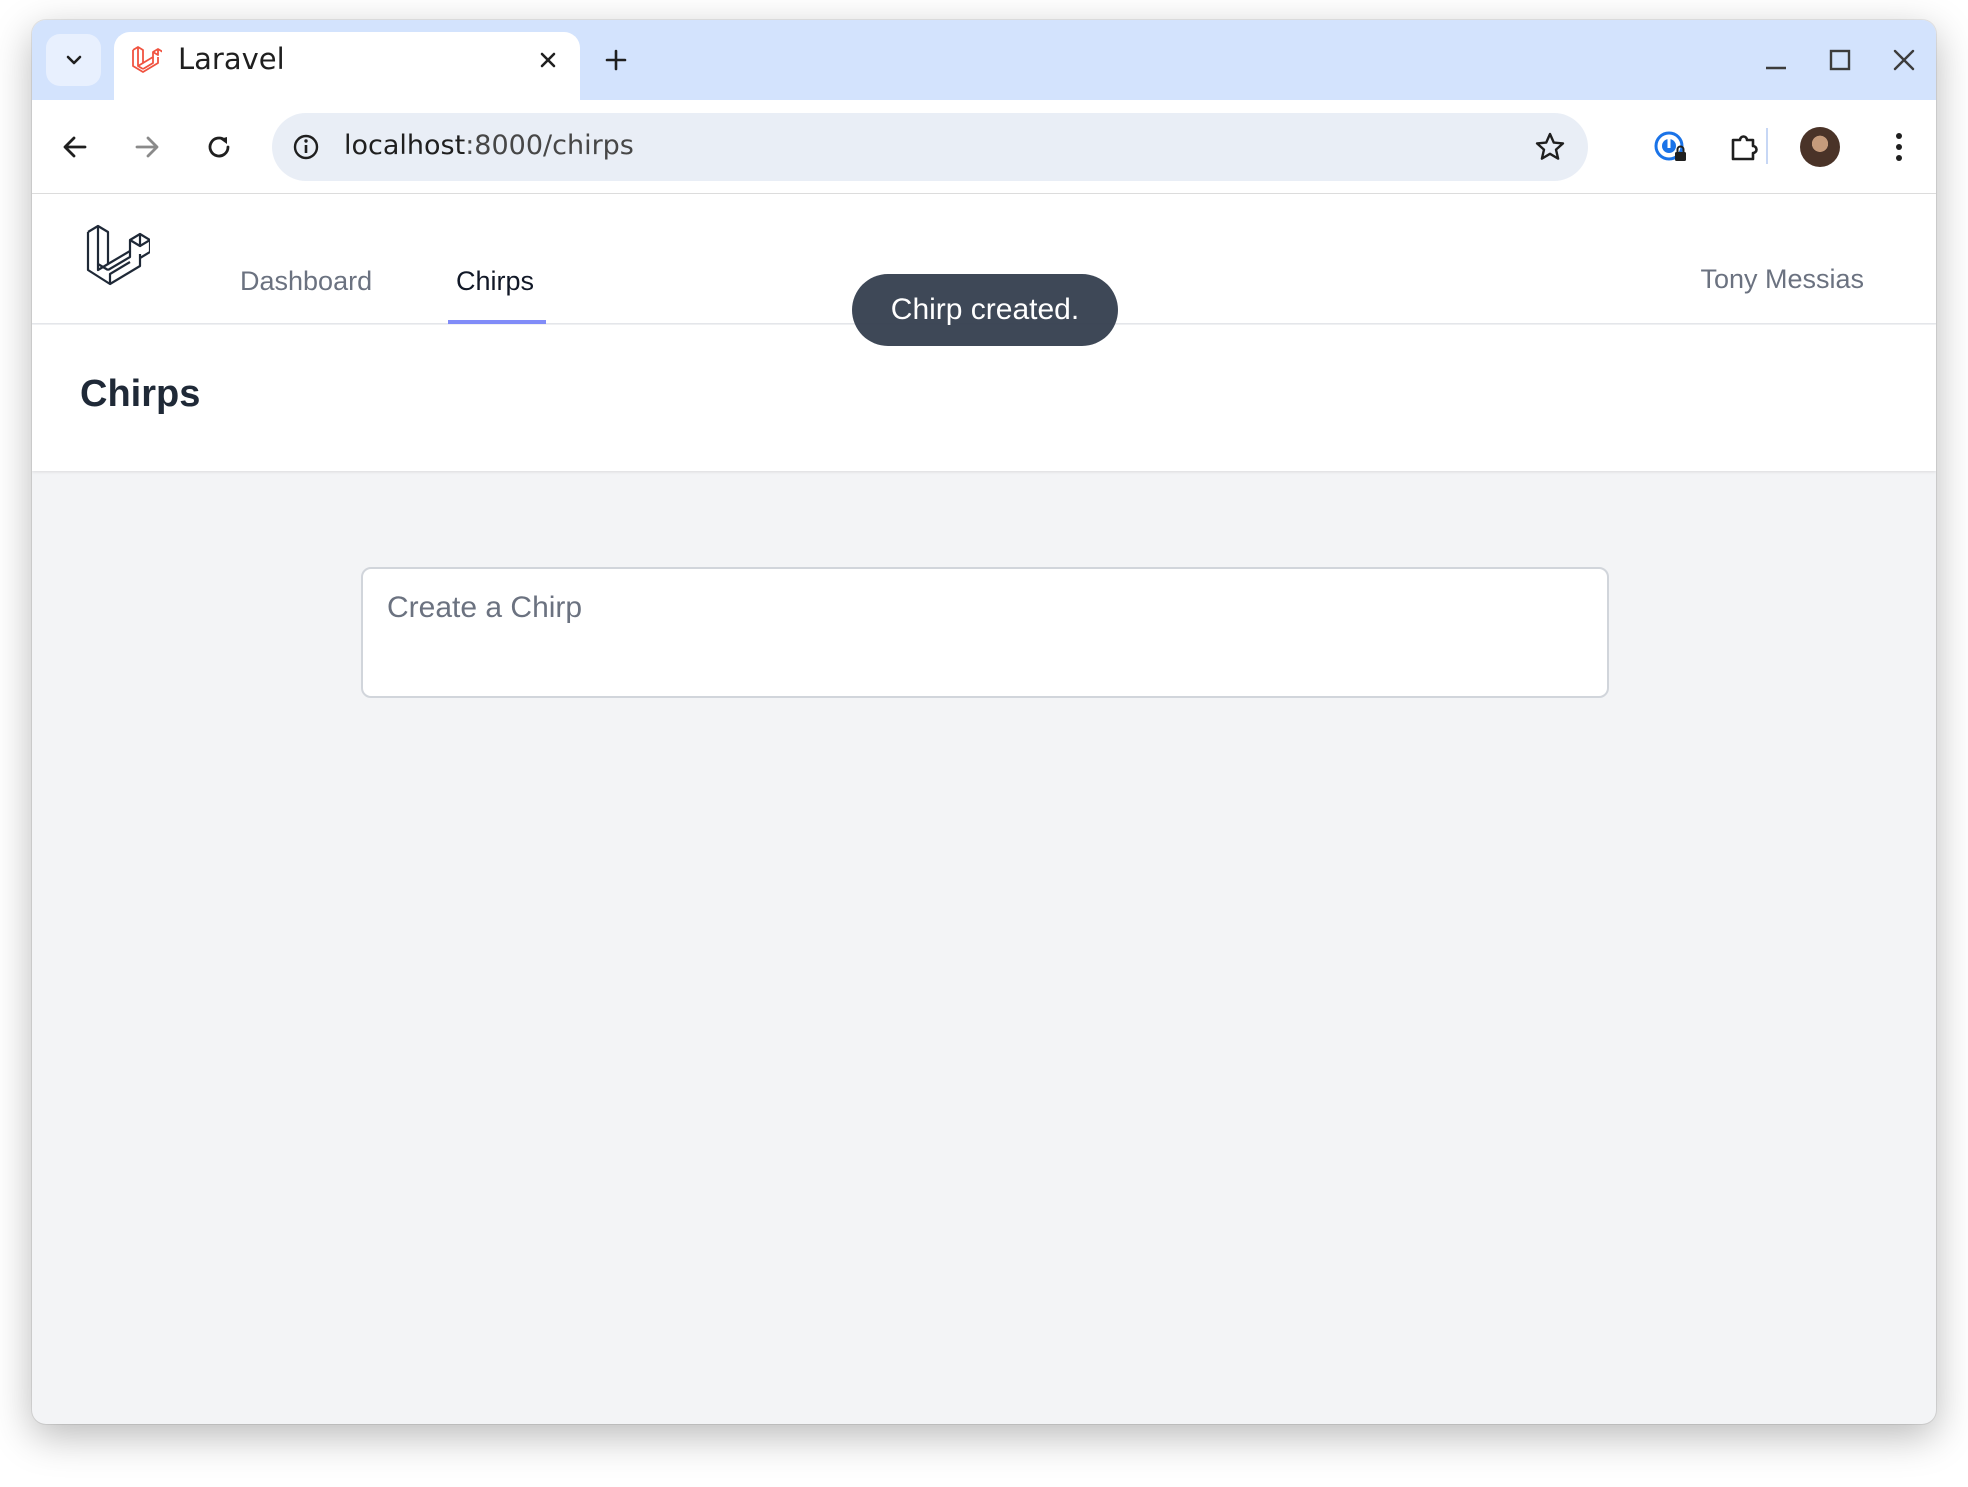 This screenshot has height=1487, width=1968. I want to click on page-header: Chirps, so click(984, 398).